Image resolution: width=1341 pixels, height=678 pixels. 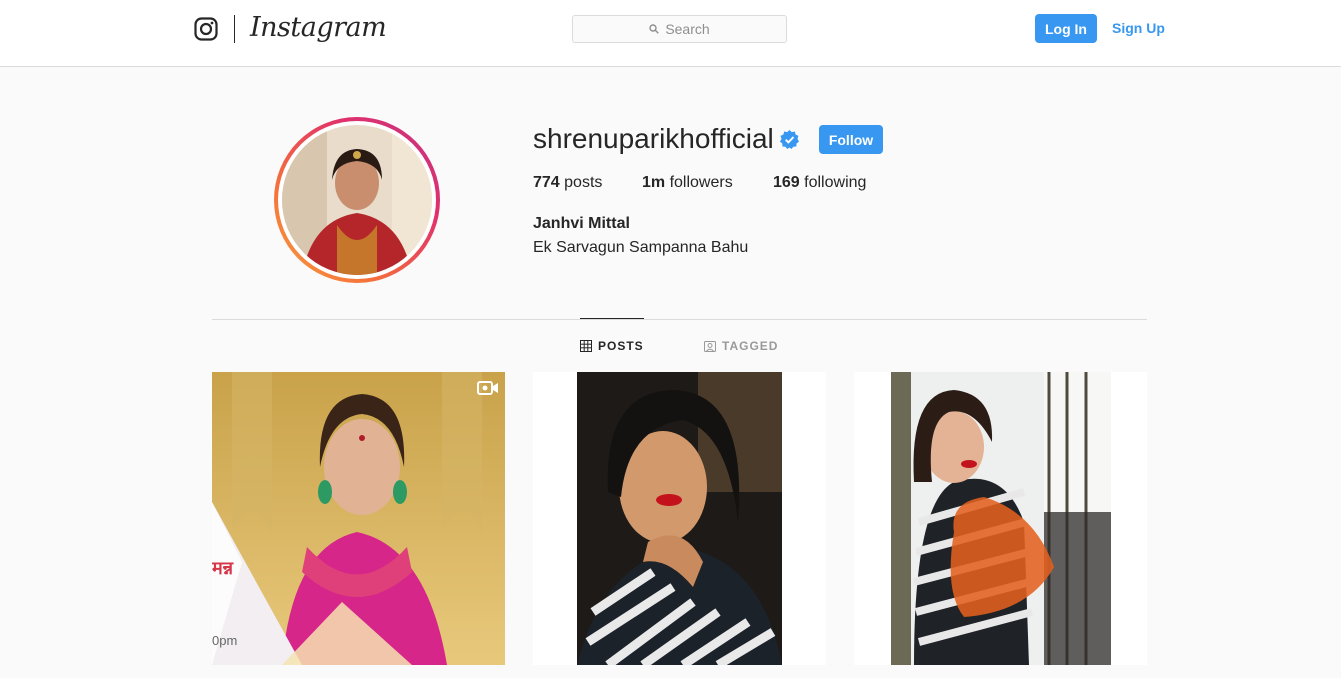 I want to click on verified-badge-icon, so click(x=789, y=139).